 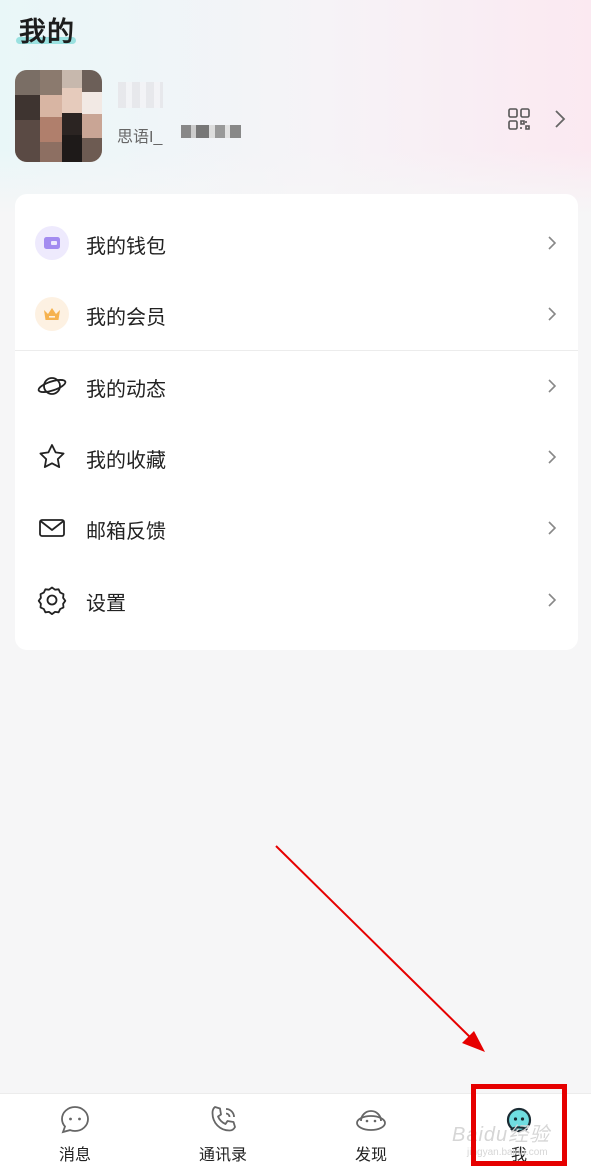 What do you see at coordinates (519, 119) in the screenshot?
I see `qr-code-icon` at bounding box center [519, 119].